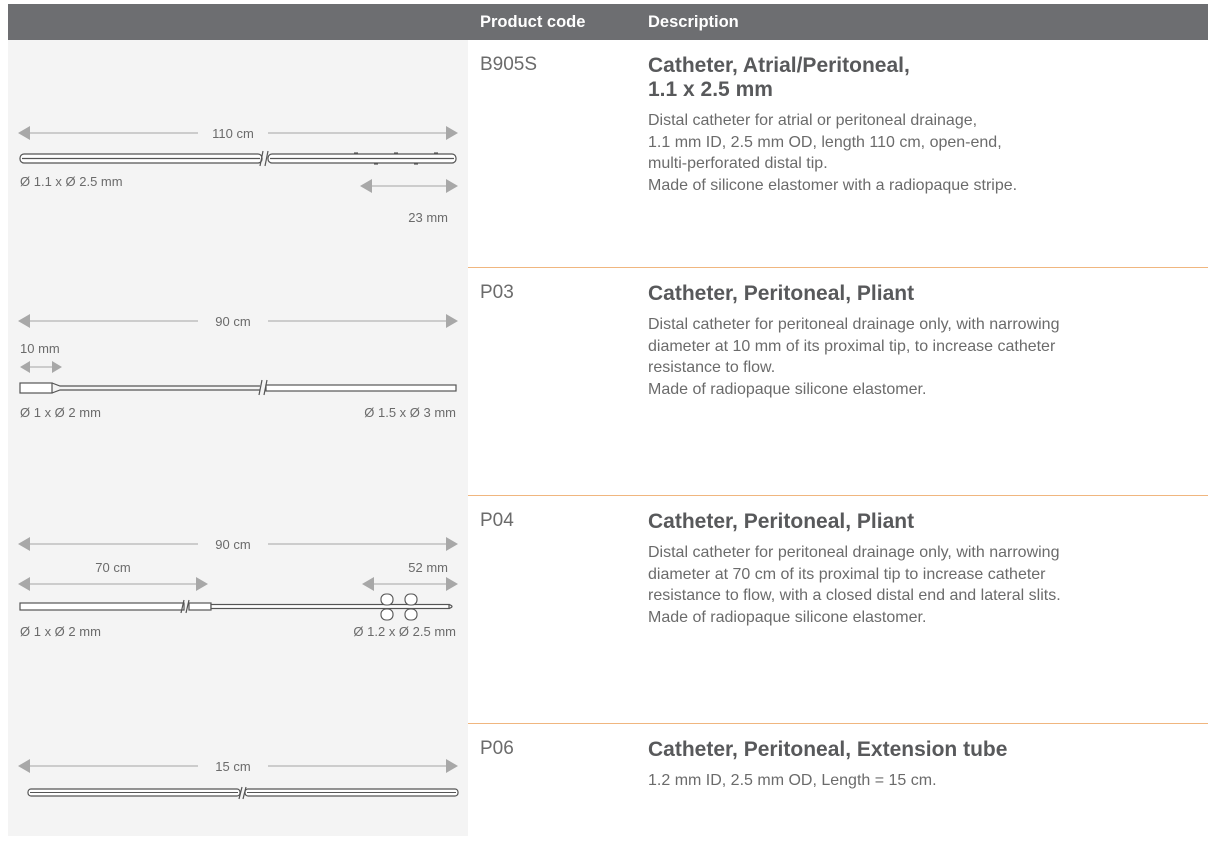 The image size is (1208, 841). Describe the element at coordinates (497, 748) in the screenshot. I see `product-code: P06` at that location.